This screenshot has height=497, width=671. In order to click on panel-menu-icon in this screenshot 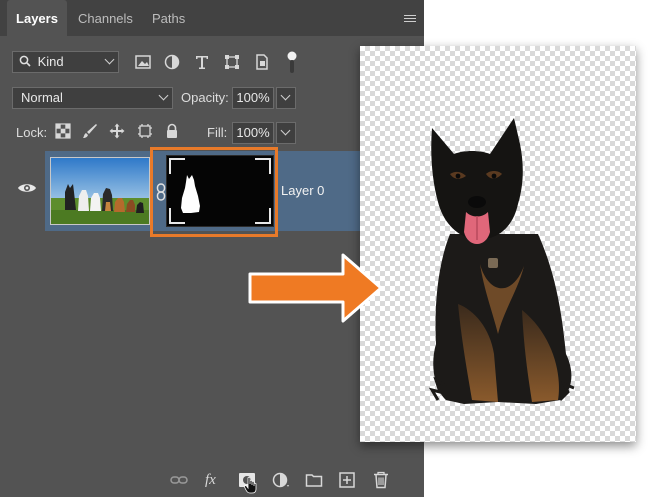, I will do `click(410, 19)`.